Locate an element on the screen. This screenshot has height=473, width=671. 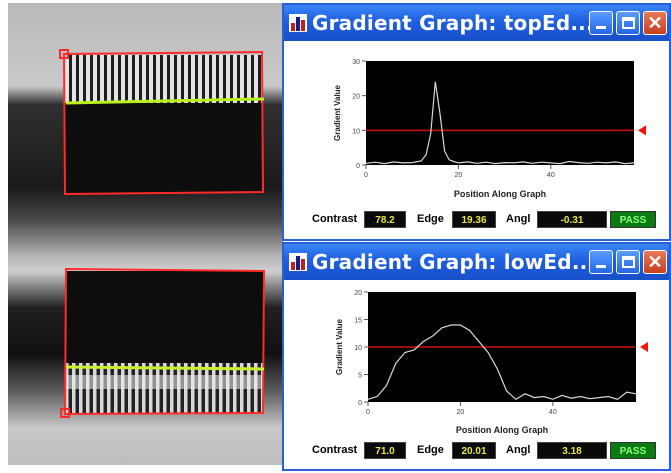
top-edge-label: Edge is located at coordinates (430, 219).